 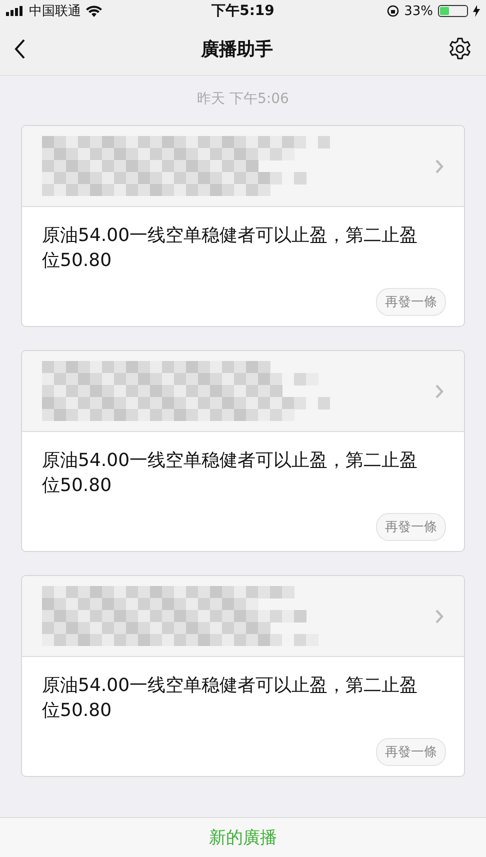 What do you see at coordinates (418, 11) in the screenshot?
I see `battery-percent: 33%` at bounding box center [418, 11].